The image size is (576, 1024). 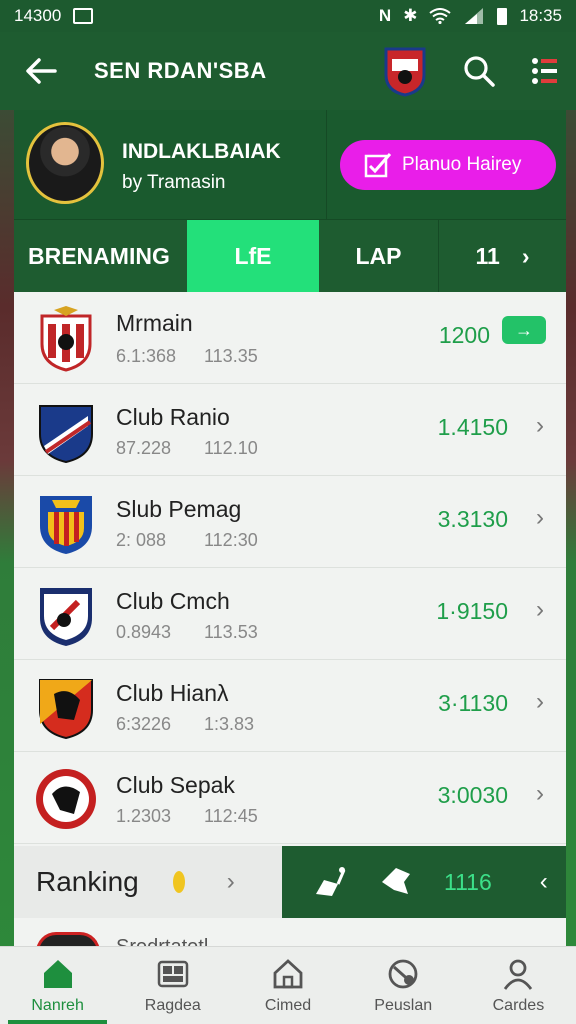 I want to click on checklist-icon, so click(x=378, y=165).